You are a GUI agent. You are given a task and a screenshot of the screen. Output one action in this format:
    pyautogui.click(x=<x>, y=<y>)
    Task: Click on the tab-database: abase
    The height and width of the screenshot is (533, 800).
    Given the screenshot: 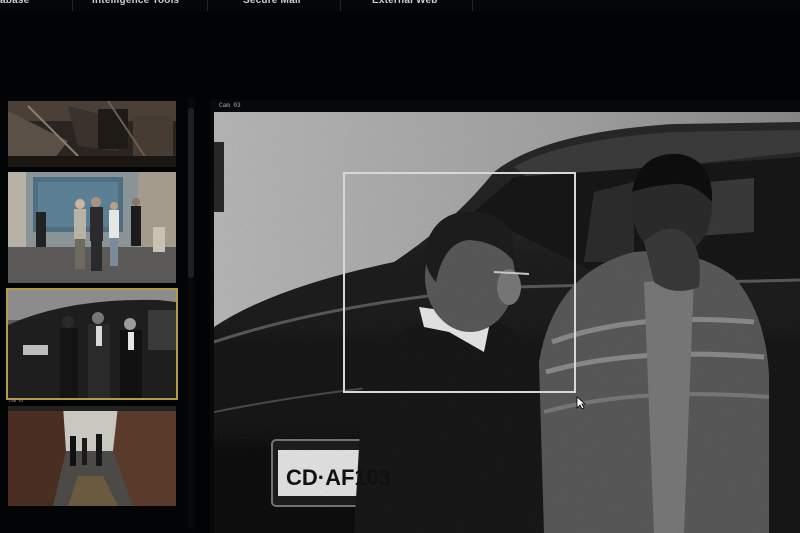 What is the action you would take?
    pyautogui.click(x=14, y=6)
    